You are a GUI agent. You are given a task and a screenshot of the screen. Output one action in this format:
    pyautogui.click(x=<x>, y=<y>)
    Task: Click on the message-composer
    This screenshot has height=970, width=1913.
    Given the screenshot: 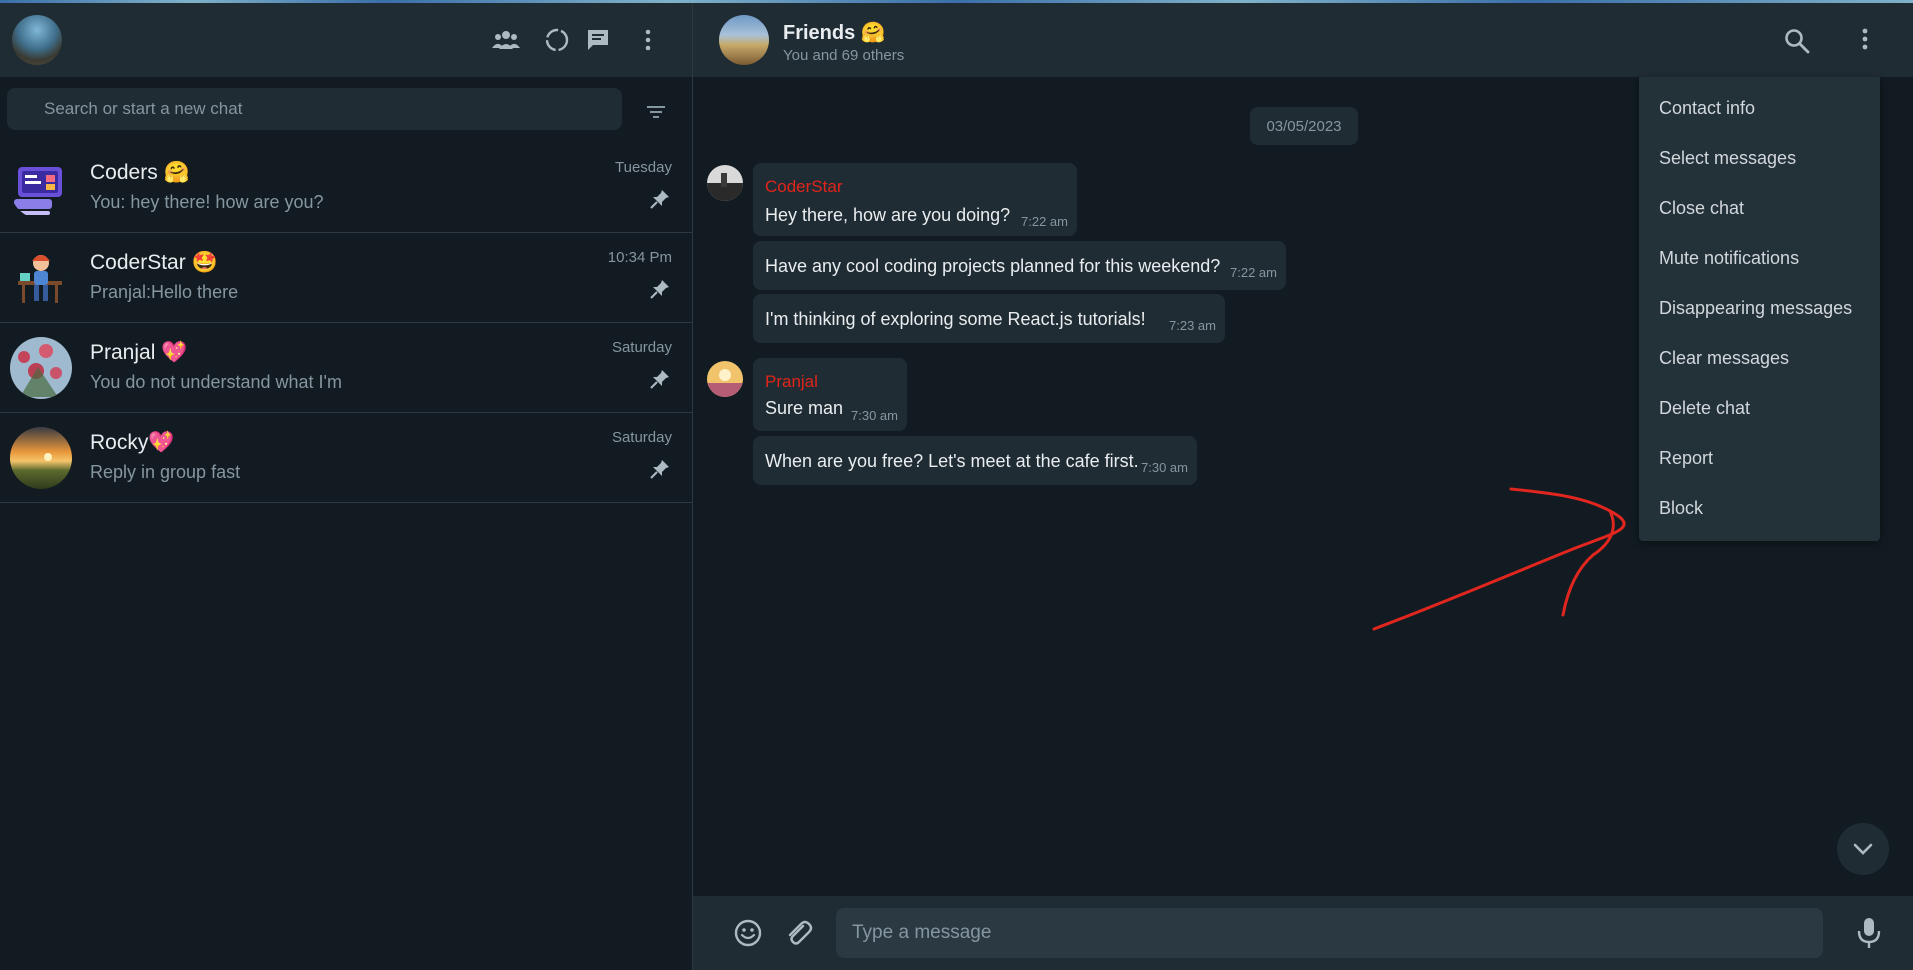 What is the action you would take?
    pyautogui.click(x=1303, y=933)
    